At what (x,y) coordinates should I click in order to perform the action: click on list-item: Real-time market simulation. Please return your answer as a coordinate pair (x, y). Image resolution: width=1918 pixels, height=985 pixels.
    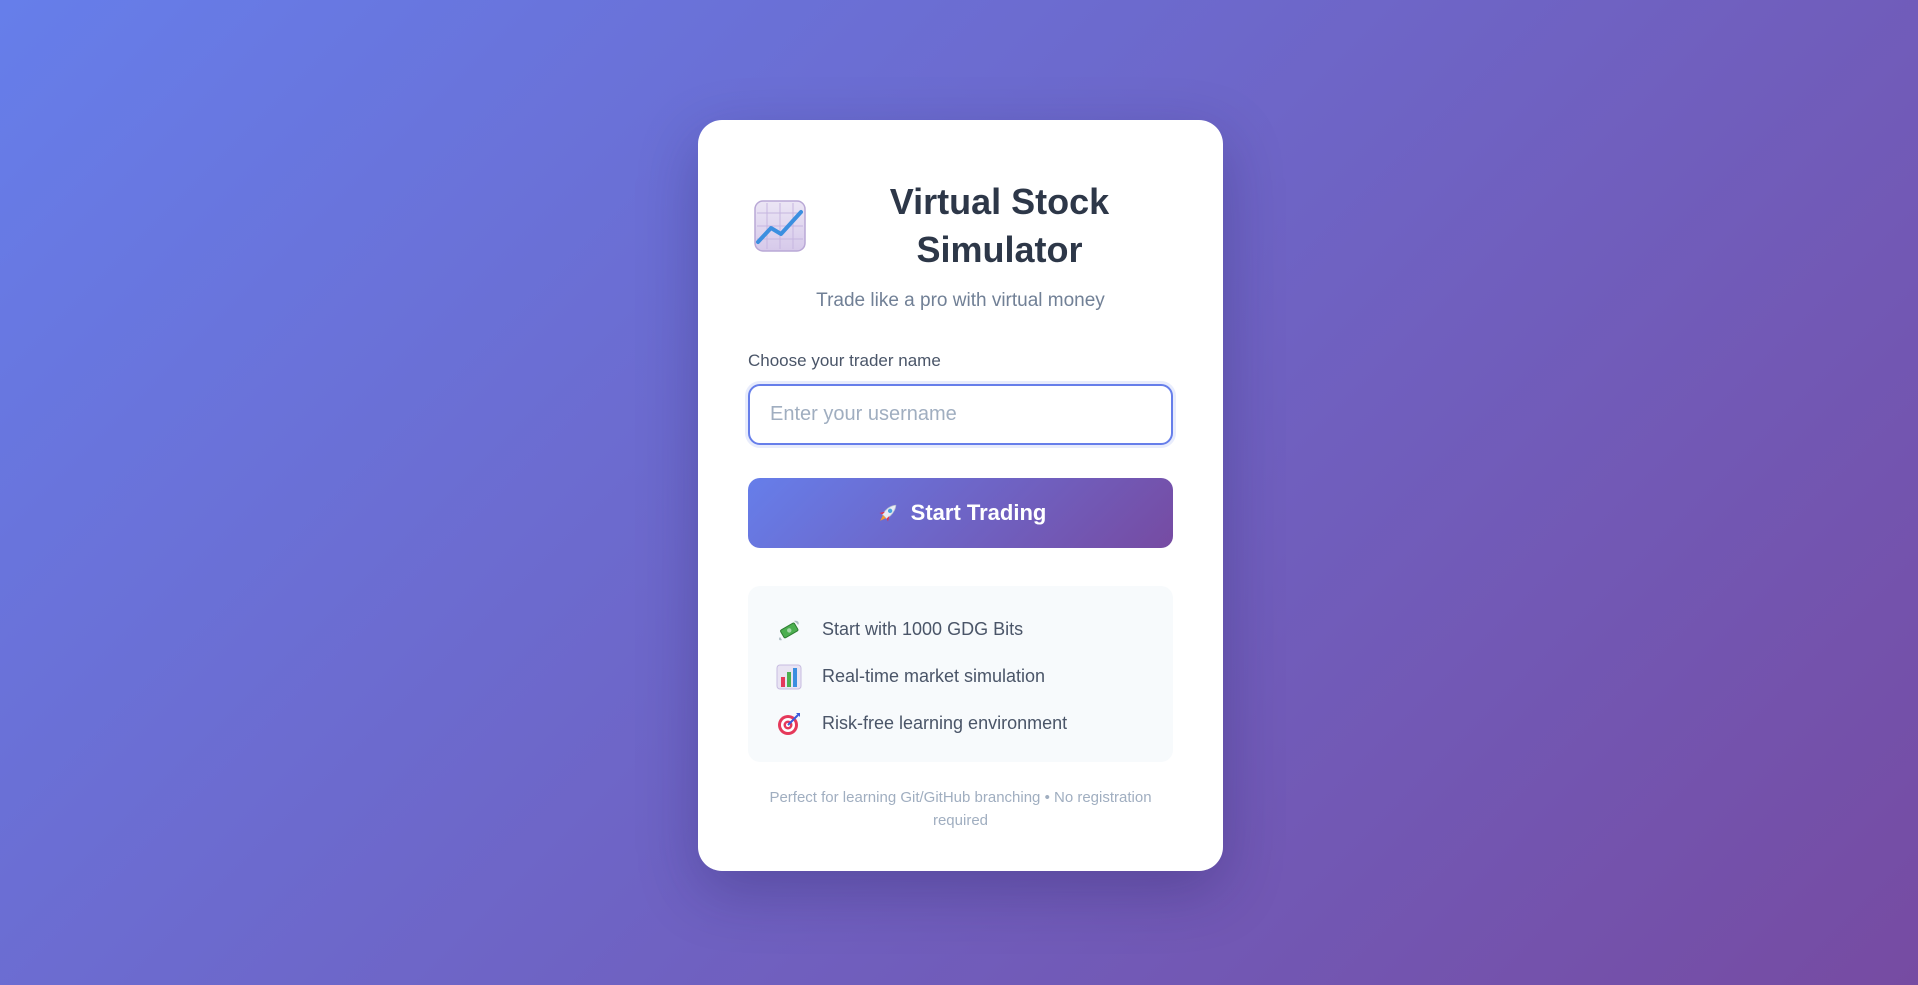
    Looking at the image, I should click on (960, 676).